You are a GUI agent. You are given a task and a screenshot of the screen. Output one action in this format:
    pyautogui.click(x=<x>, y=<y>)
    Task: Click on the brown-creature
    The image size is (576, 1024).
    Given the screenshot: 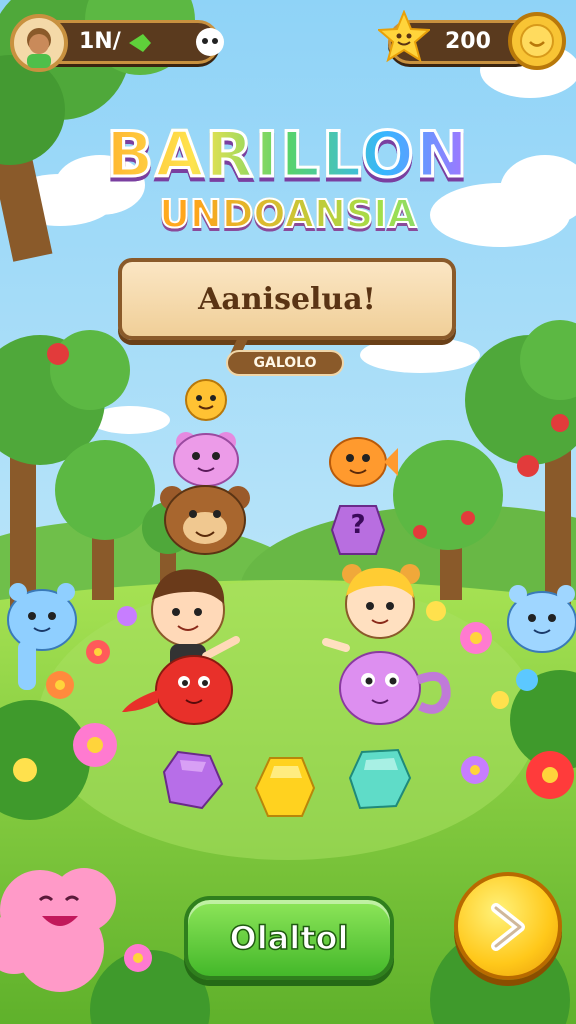 What is the action you would take?
    pyautogui.click(x=205, y=520)
    